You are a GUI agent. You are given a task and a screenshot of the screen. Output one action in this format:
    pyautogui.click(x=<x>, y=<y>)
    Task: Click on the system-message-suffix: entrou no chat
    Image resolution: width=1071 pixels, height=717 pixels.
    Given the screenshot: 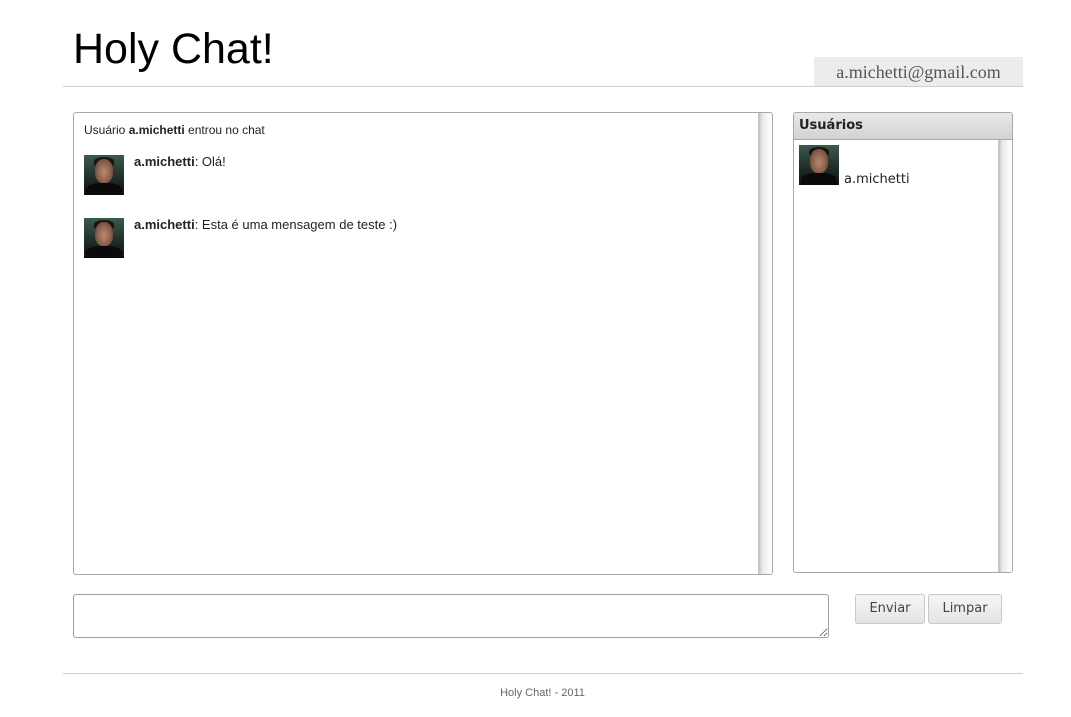 What is the action you would take?
    pyautogui.click(x=224, y=130)
    